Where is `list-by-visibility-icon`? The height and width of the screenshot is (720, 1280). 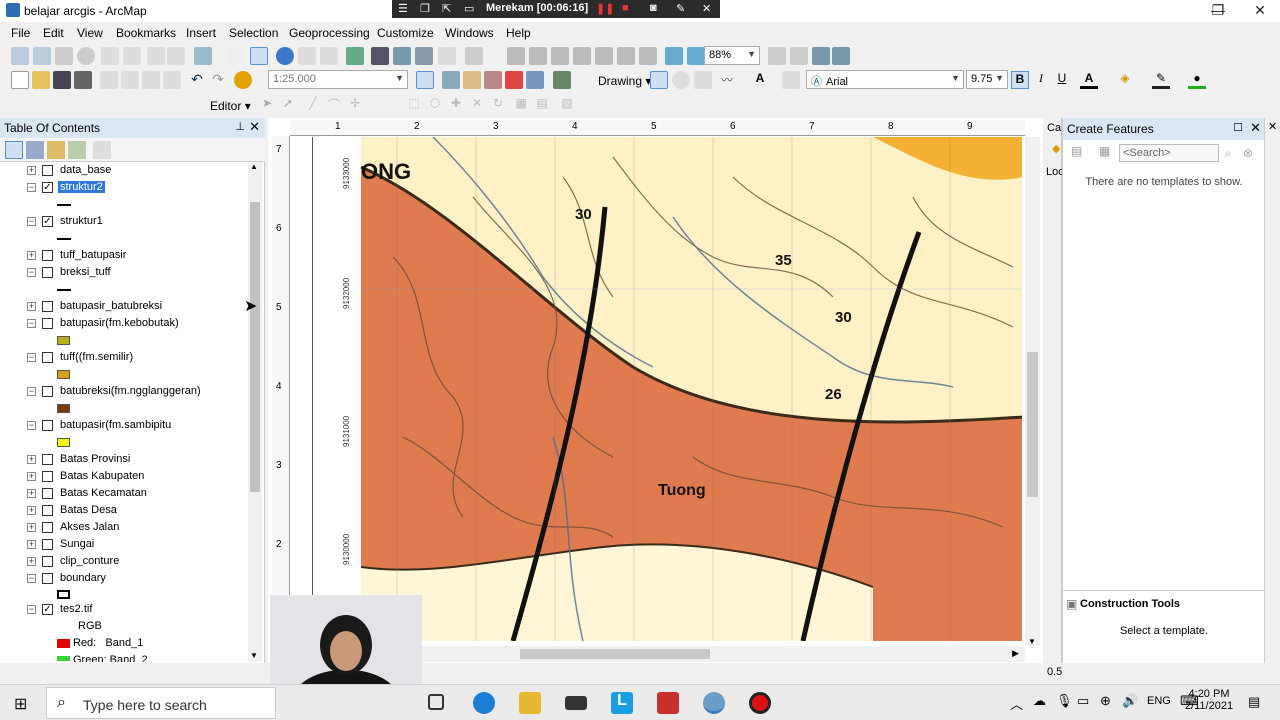 list-by-visibility-icon is located at coordinates (56, 150).